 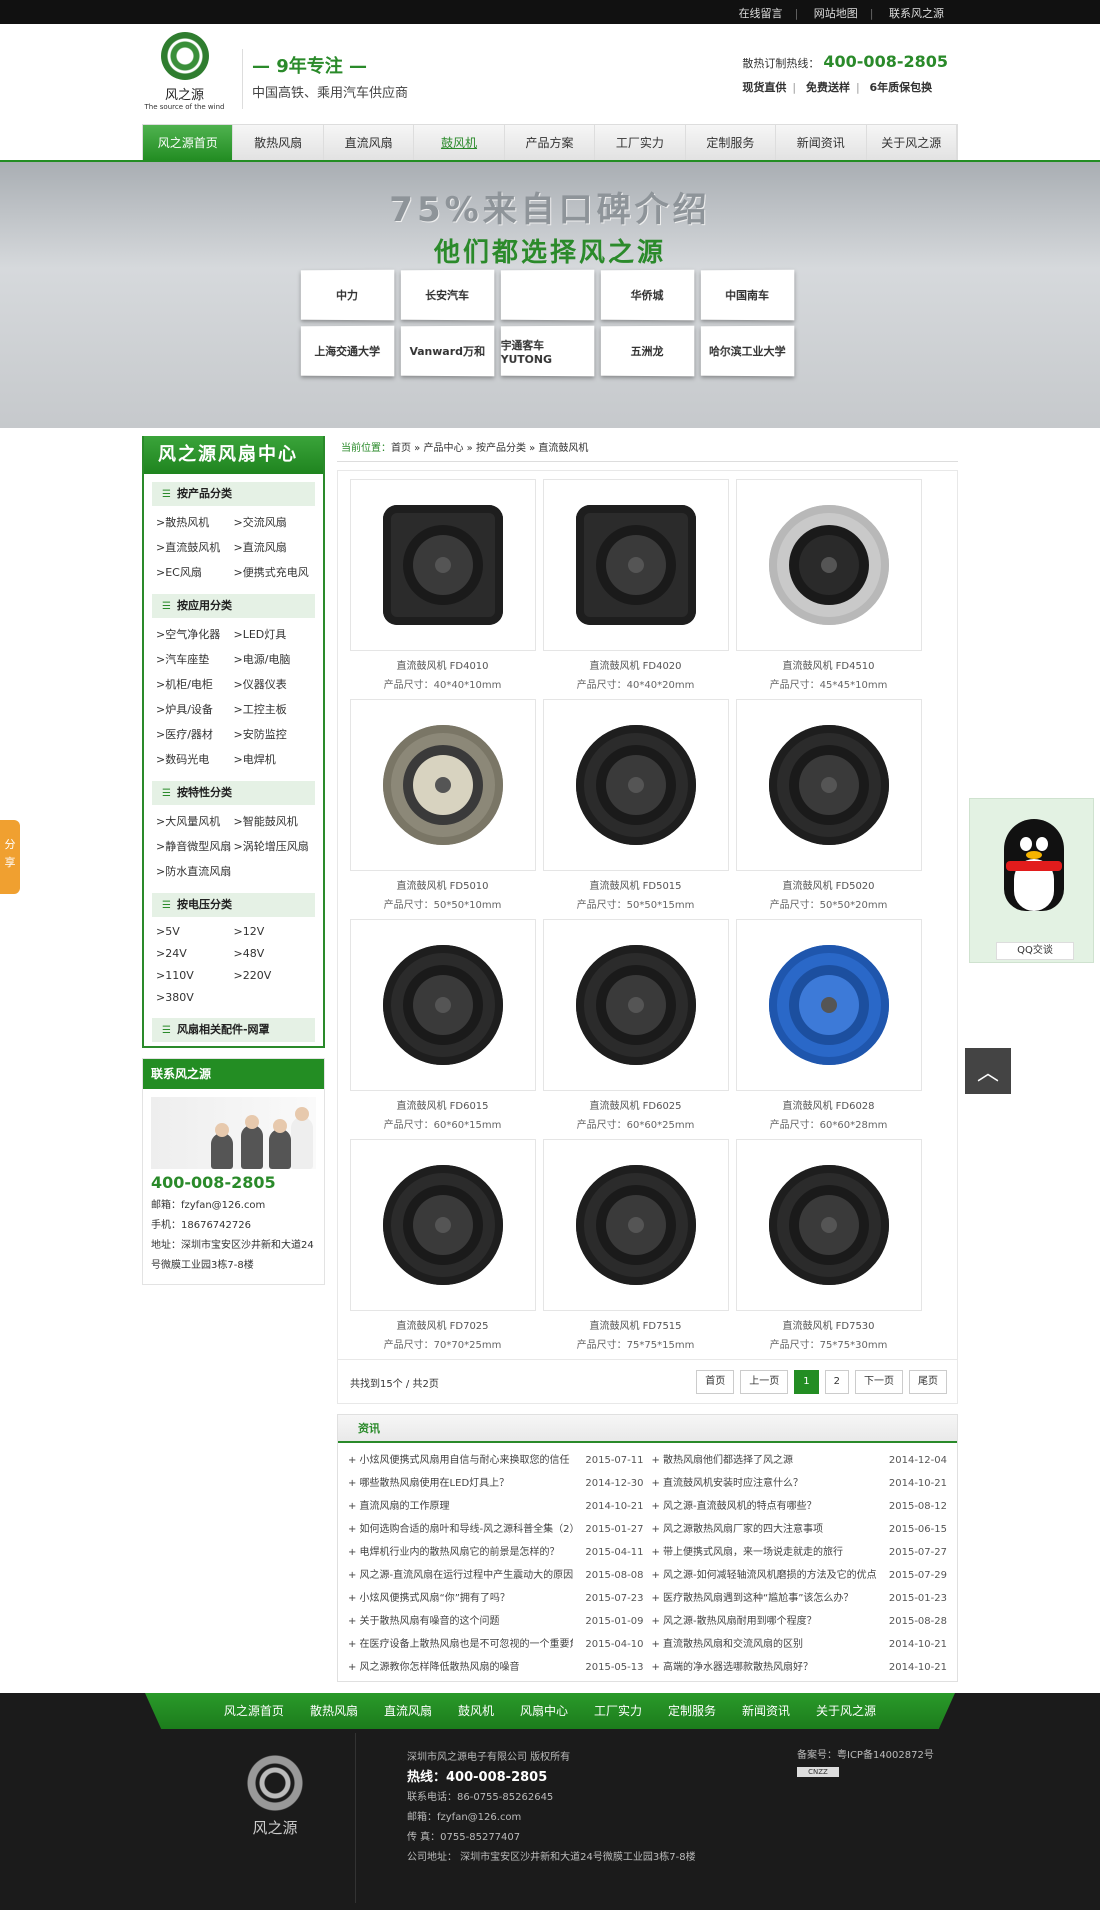 I want to click on category-link: >380V, so click(x=195, y=997).